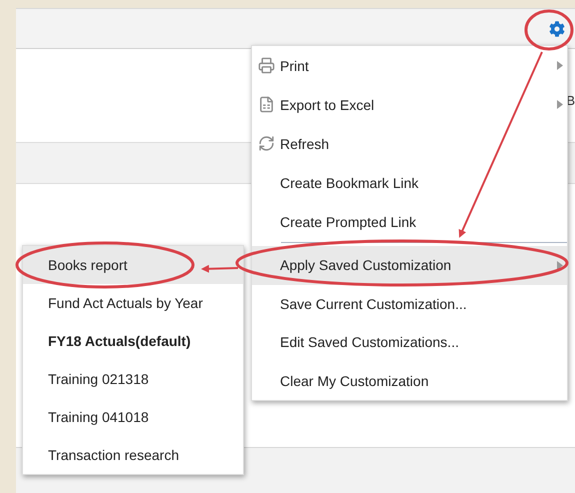  What do you see at coordinates (133, 265) in the screenshot?
I see `submenu-item: Books report` at bounding box center [133, 265].